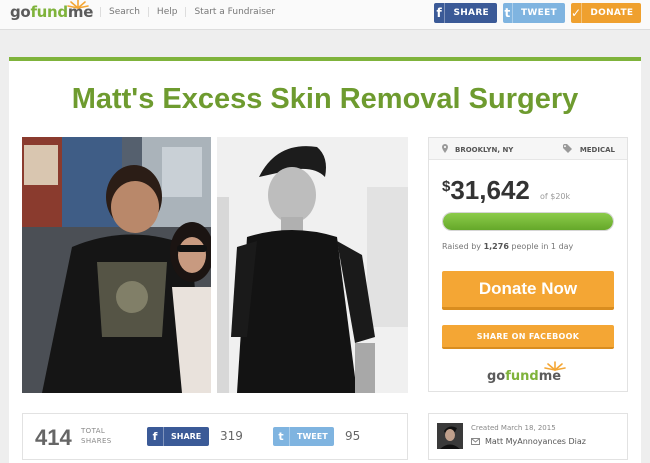 The width and height of the screenshot is (650, 463). Describe the element at coordinates (450, 436) in the screenshot. I see `avatar` at that location.